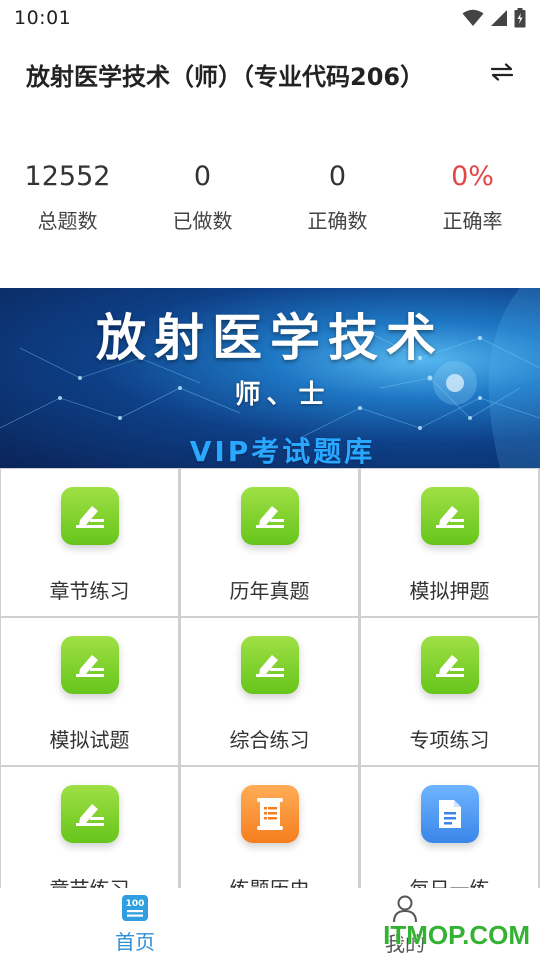 This screenshot has height=960, width=540. What do you see at coordinates (337, 200) in the screenshot?
I see `stat-correct: 0 正确数` at bounding box center [337, 200].